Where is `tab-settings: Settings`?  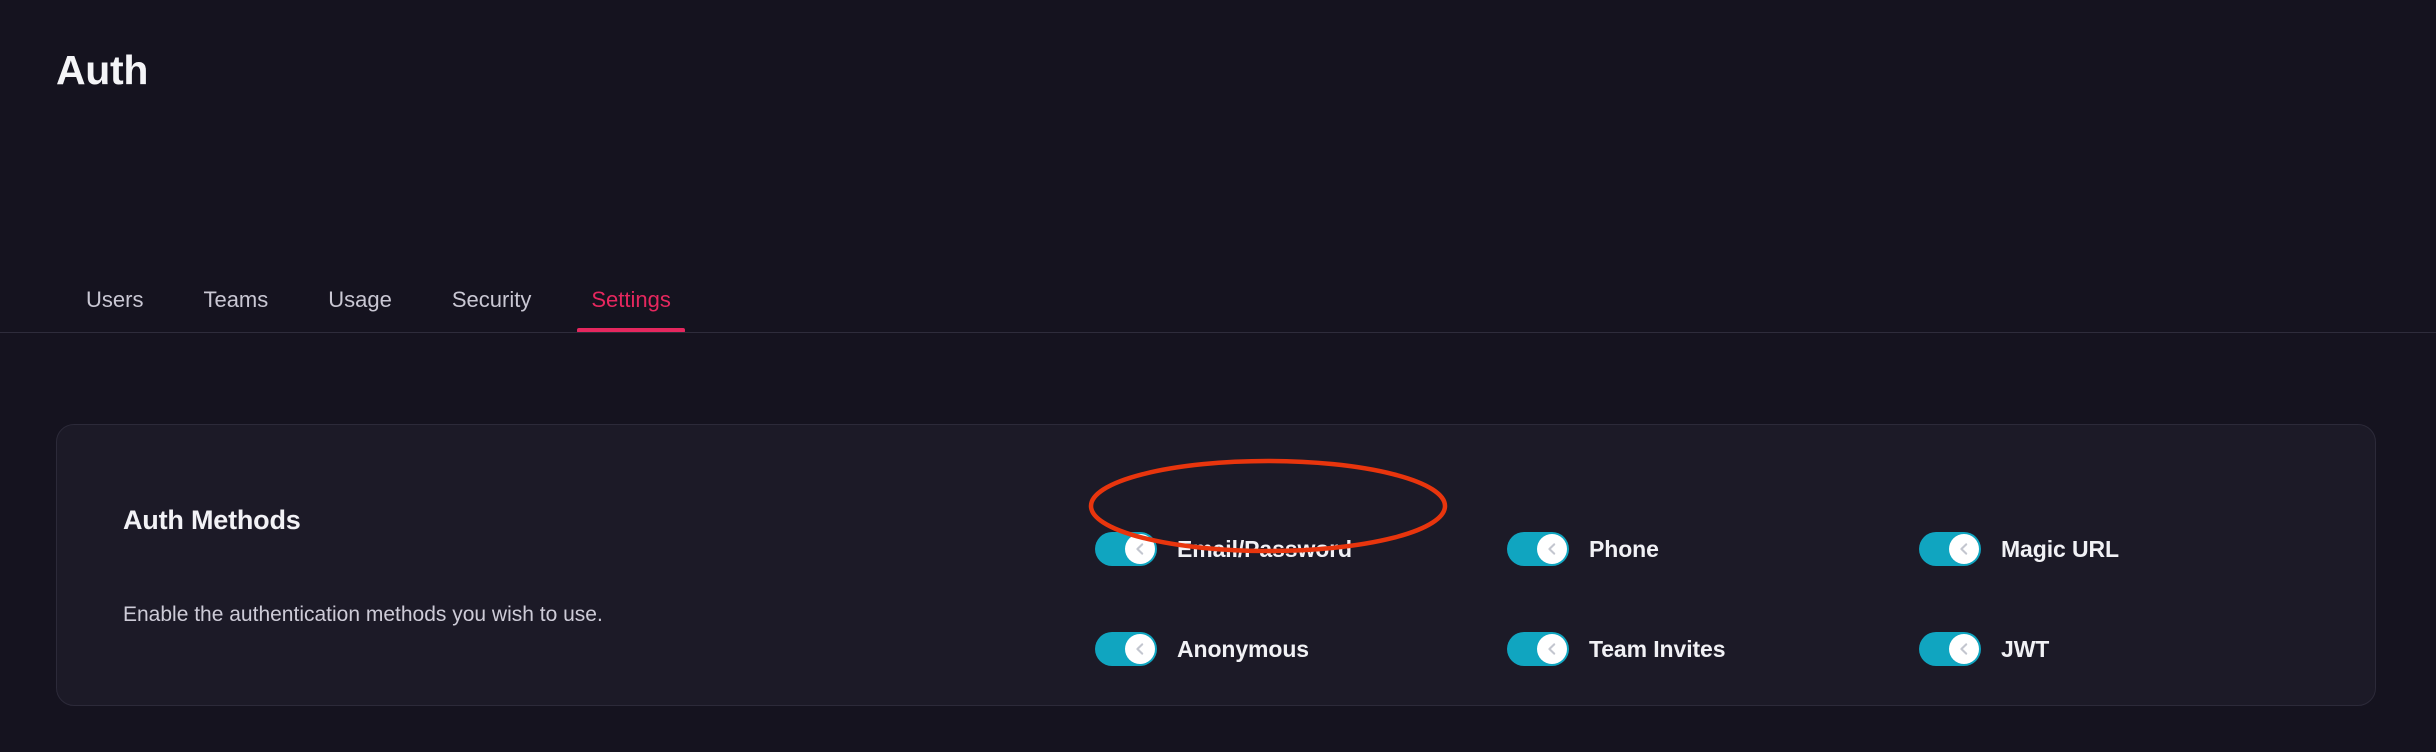
tab-settings: Settings is located at coordinates (631, 290).